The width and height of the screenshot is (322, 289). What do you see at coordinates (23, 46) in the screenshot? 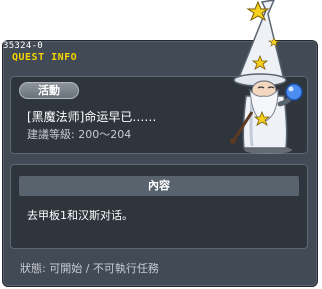
I see `quest-id: 35324-0` at bounding box center [23, 46].